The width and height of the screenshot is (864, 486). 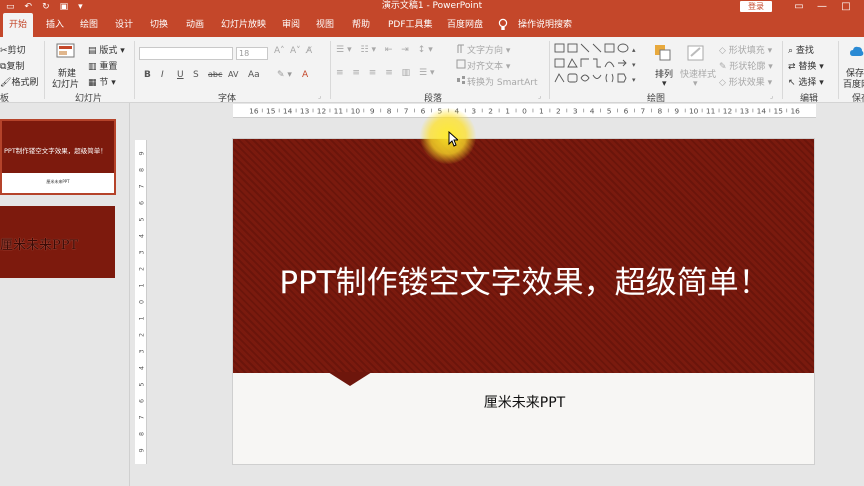 I want to click on quick-styles-button: 快速样式, so click(x=698, y=73).